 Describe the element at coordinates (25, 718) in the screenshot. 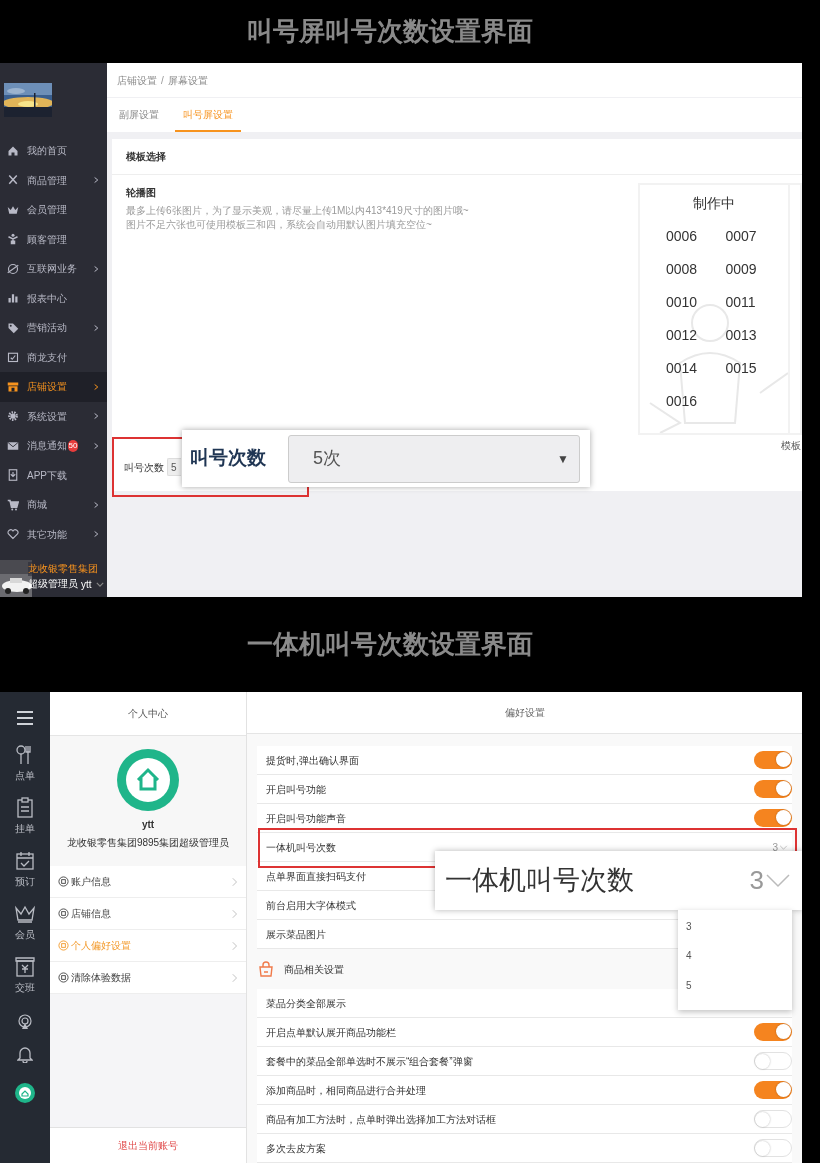

I see `menu-icon` at that location.